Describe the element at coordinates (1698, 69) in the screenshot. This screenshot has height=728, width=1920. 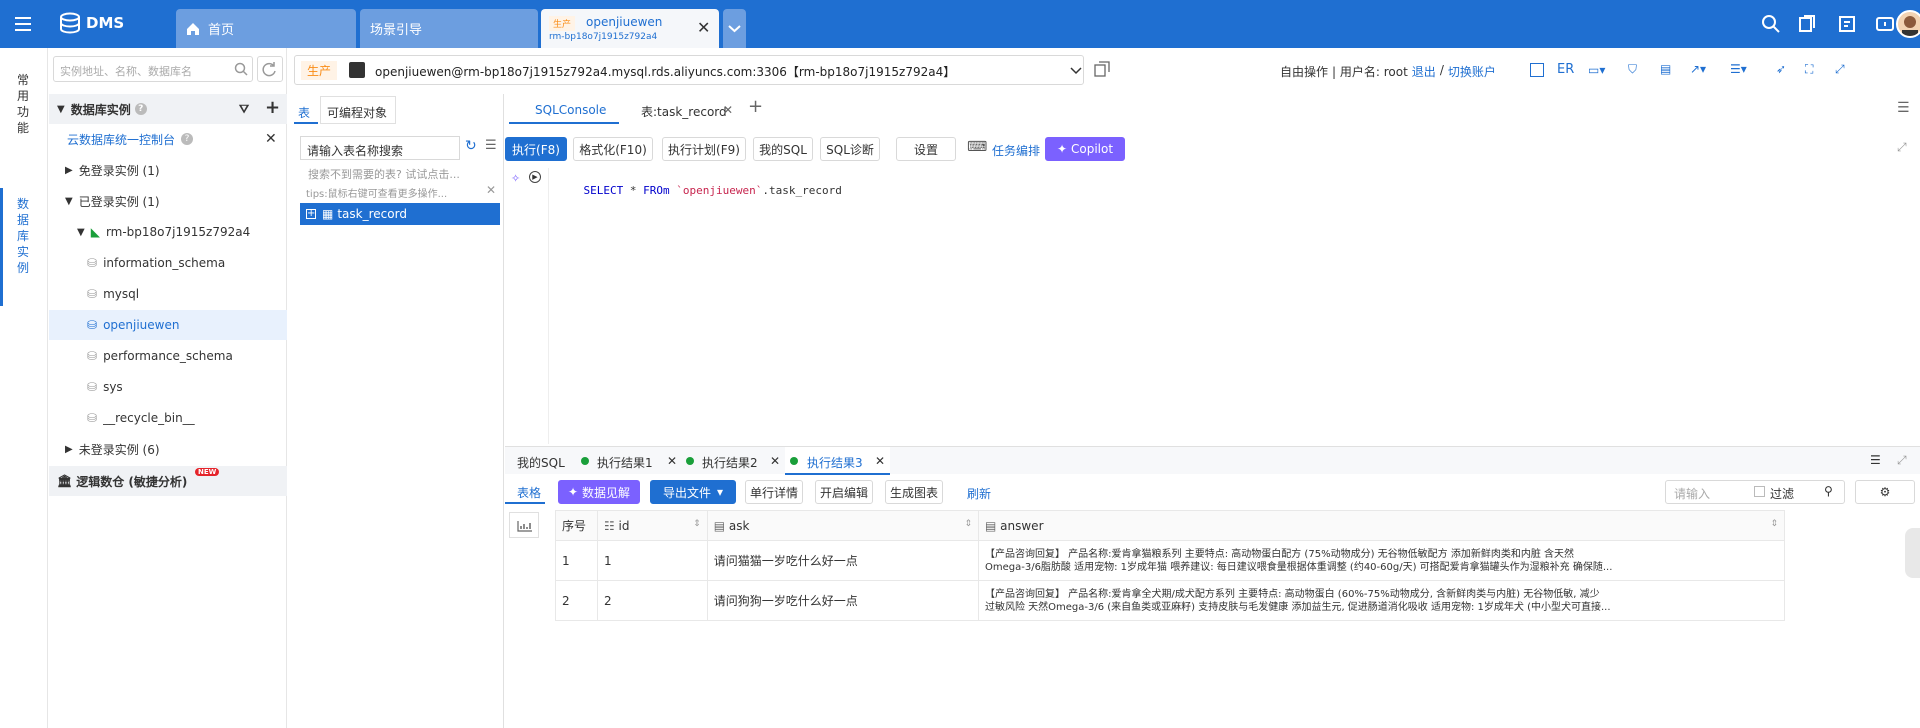
I see `export-icon: ↗▾` at that location.